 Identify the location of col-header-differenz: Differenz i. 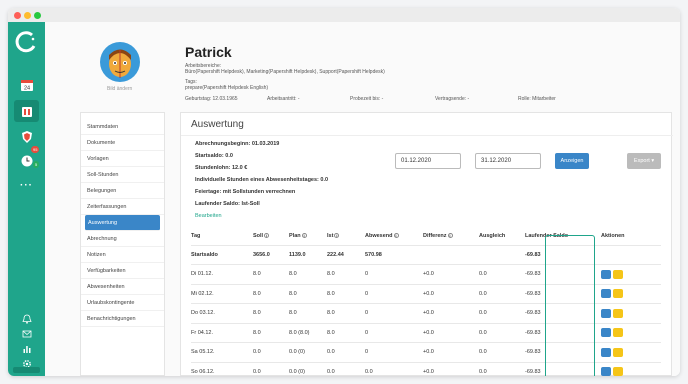
(451, 236).